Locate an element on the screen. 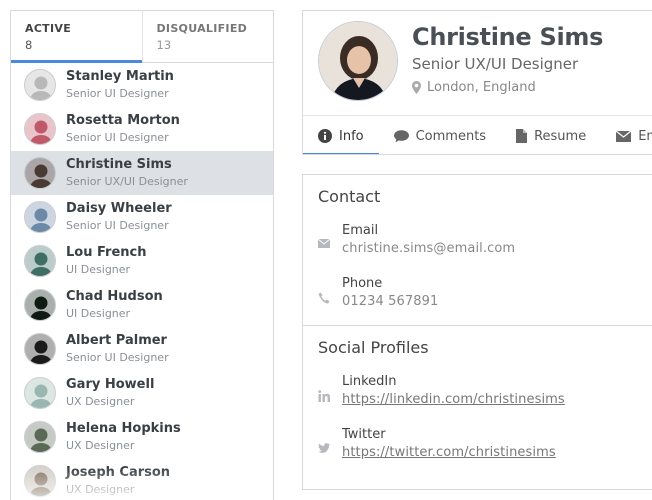 The image size is (652, 500). person-name: Gary Howell is located at coordinates (110, 384).